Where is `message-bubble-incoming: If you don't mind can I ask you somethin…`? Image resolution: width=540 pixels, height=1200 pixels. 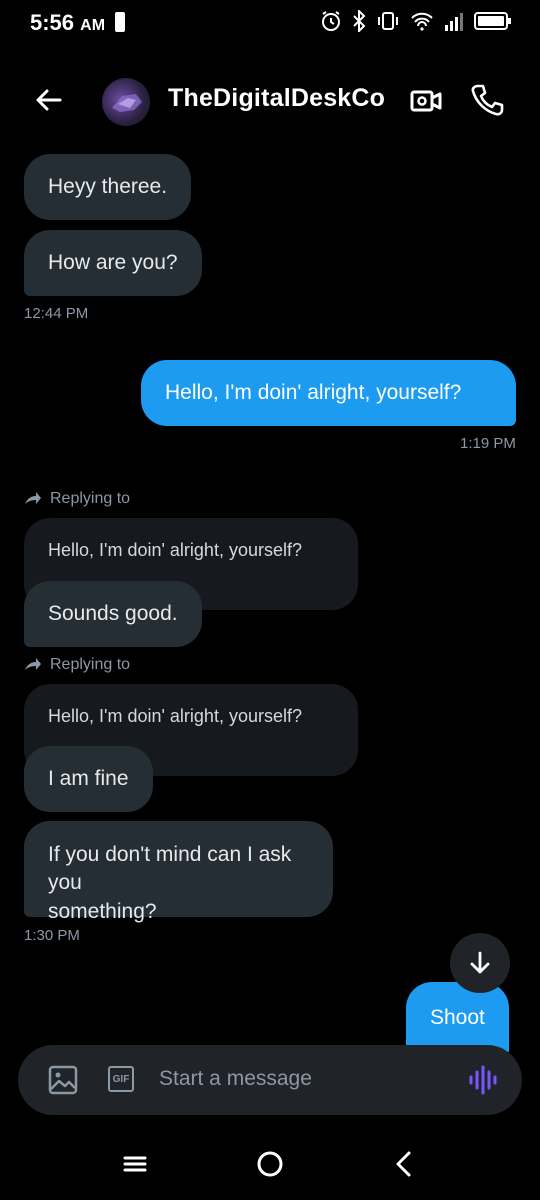 message-bubble-incoming: If you don't mind can I ask you somethin… is located at coordinates (178, 872).